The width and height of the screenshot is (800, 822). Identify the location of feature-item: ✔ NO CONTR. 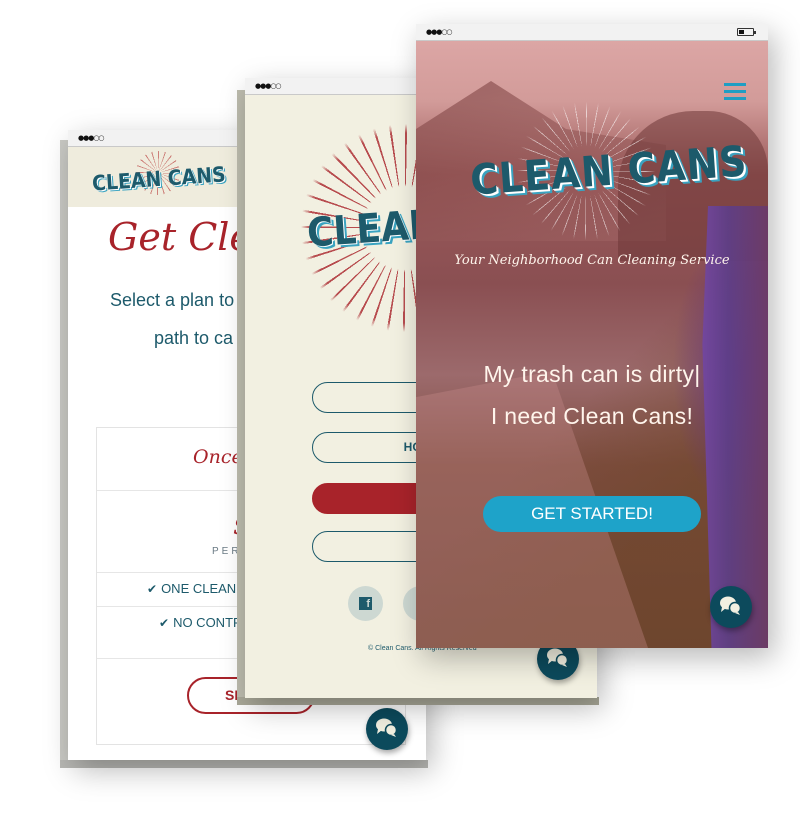
(201, 622).